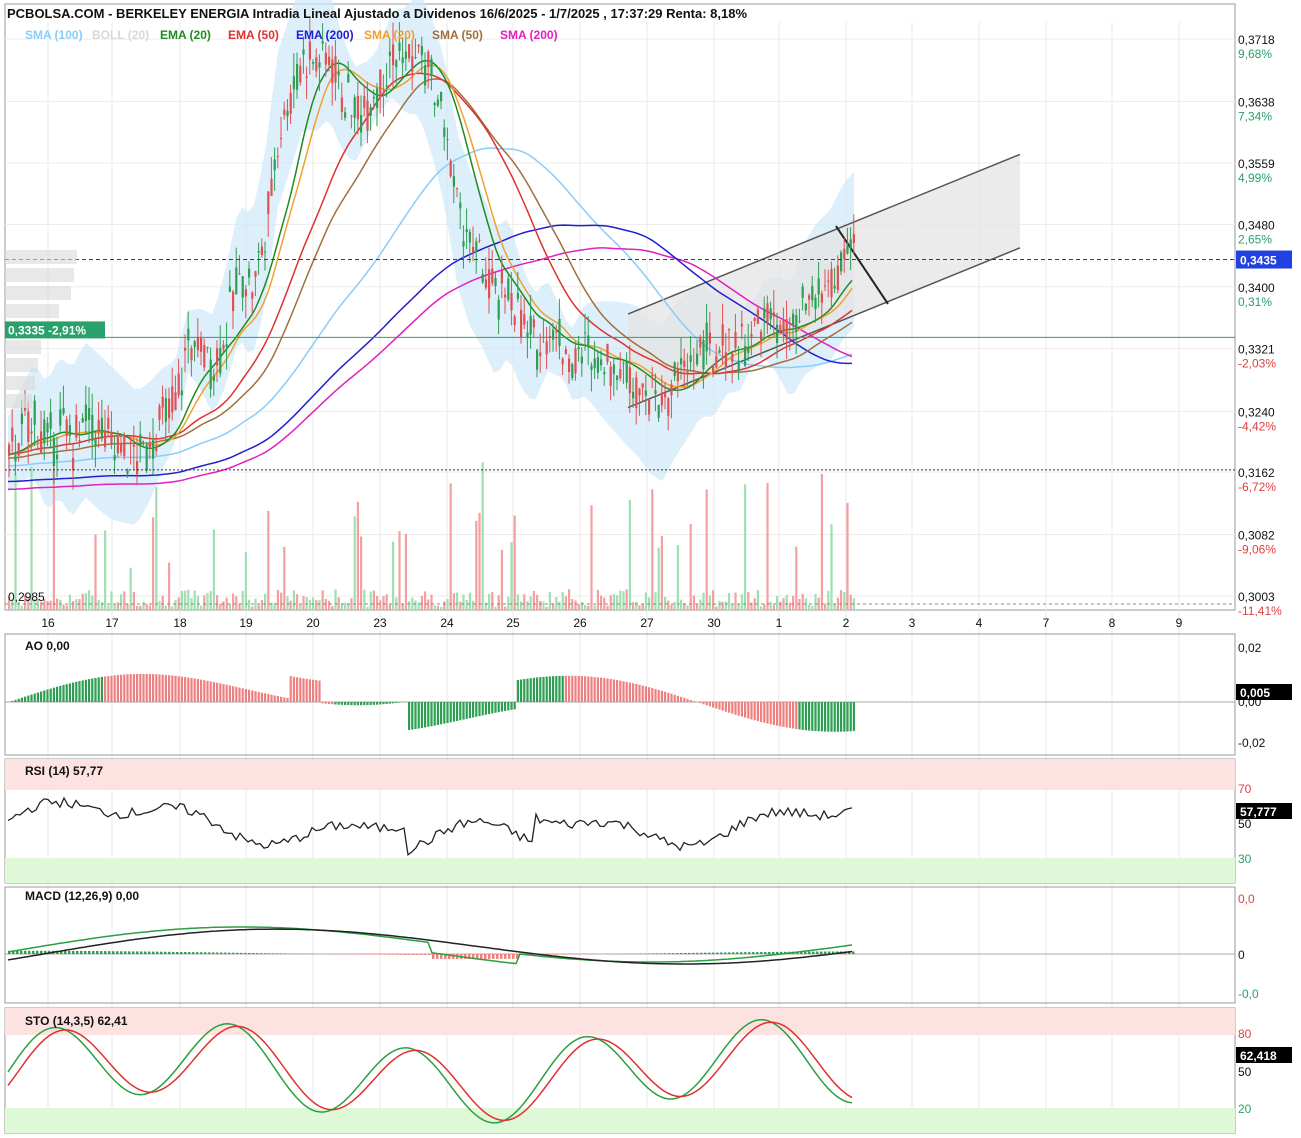 This screenshot has width=1301, height=1138. Describe the element at coordinates (1258, 261) in the screenshot. I see `last-price-value: 0,3435` at that location.